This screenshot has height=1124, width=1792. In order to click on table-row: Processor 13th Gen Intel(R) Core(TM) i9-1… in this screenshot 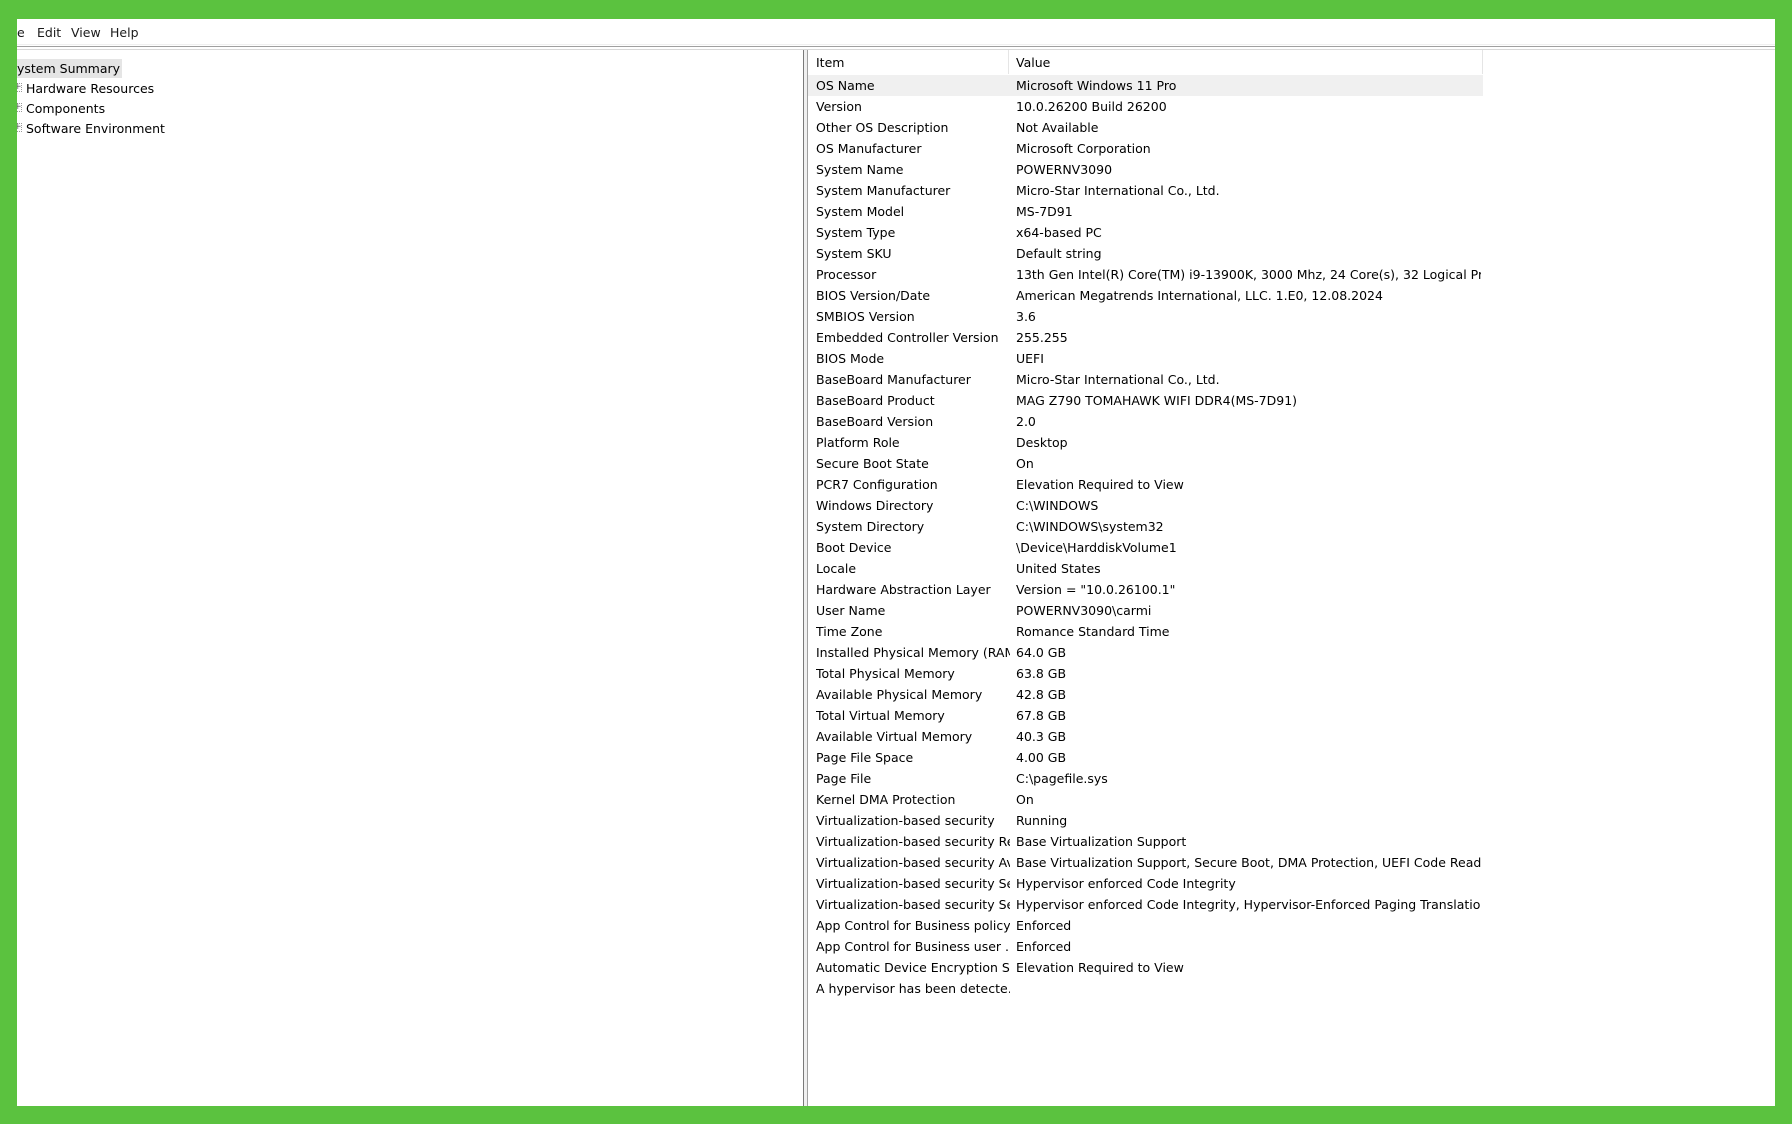, I will do `click(1145, 274)`.